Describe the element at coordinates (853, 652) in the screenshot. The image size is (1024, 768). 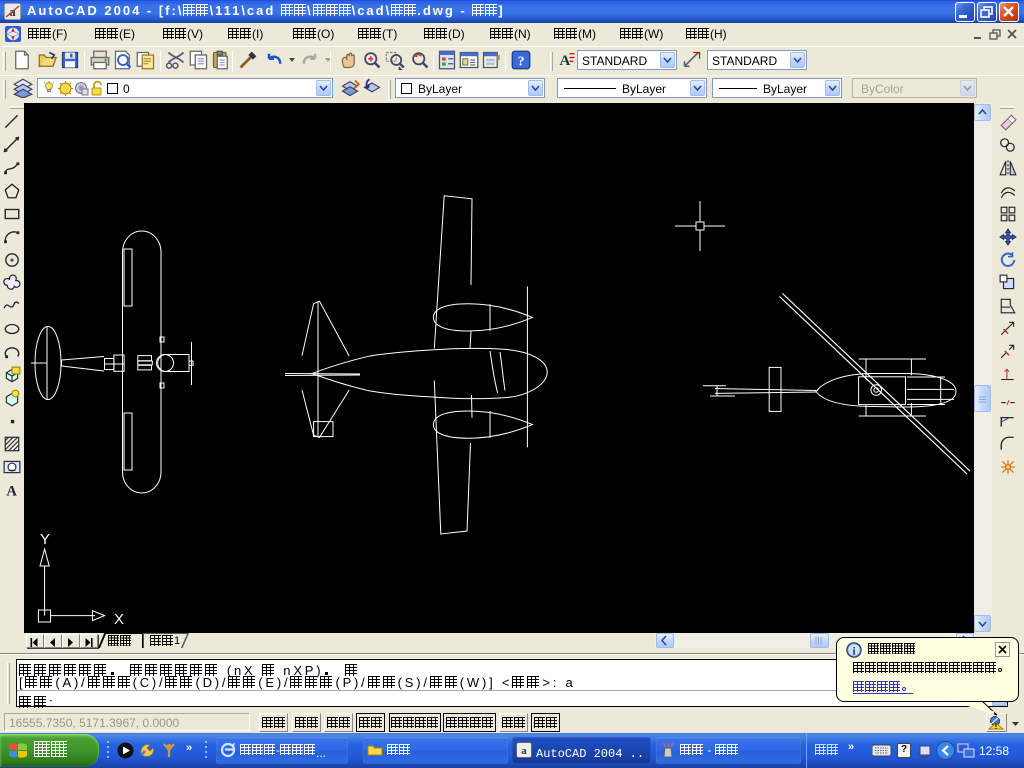
I see `svg-text: i` at that location.